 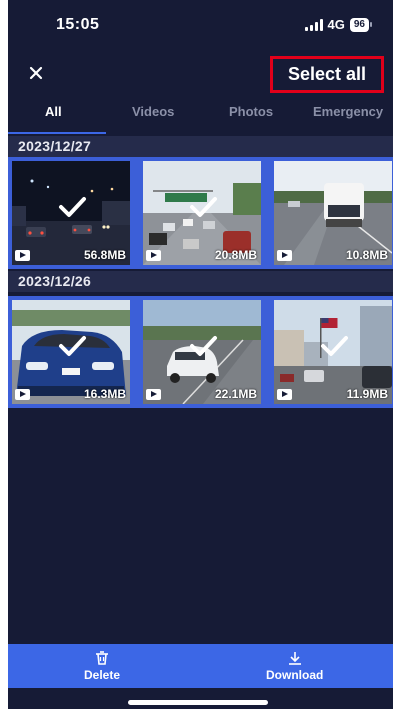 I want to click on media-item: 16.3MB, so click(x=71, y=352).